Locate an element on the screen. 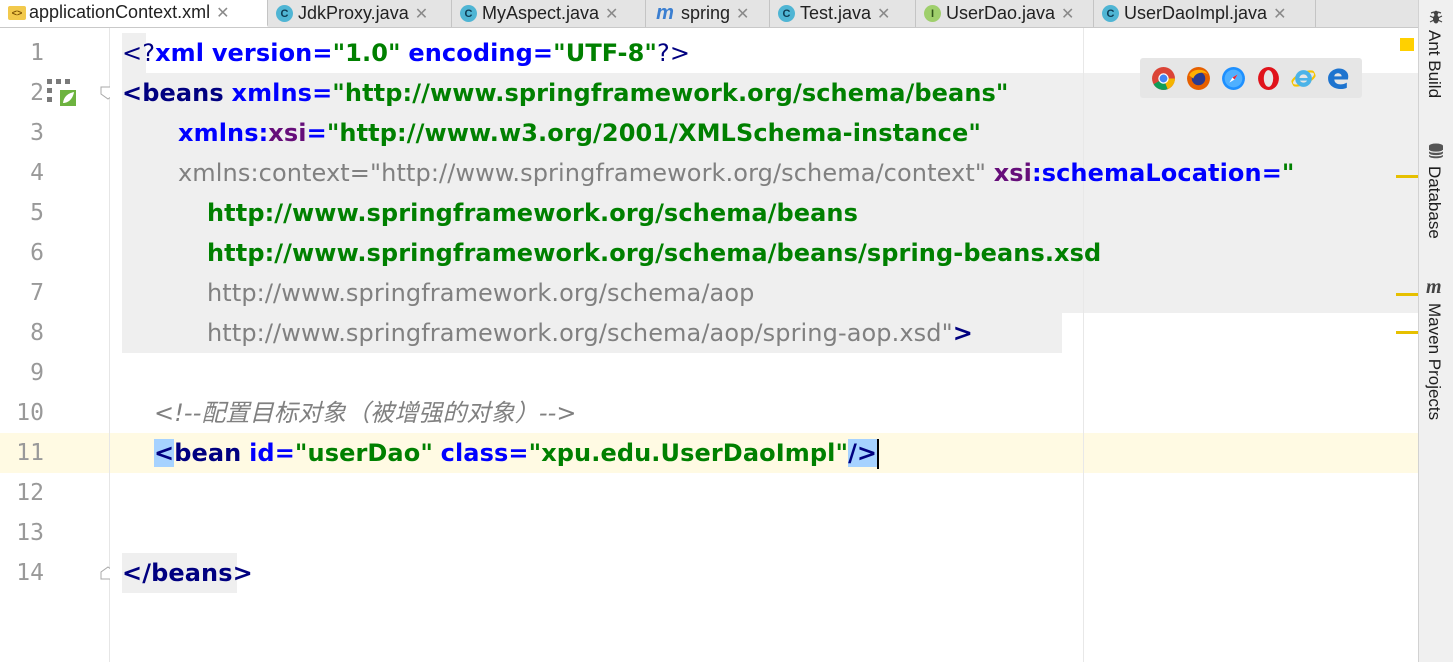 Image resolution: width=1453 pixels, height=662 pixels. line-number: 4 is located at coordinates (37, 173).